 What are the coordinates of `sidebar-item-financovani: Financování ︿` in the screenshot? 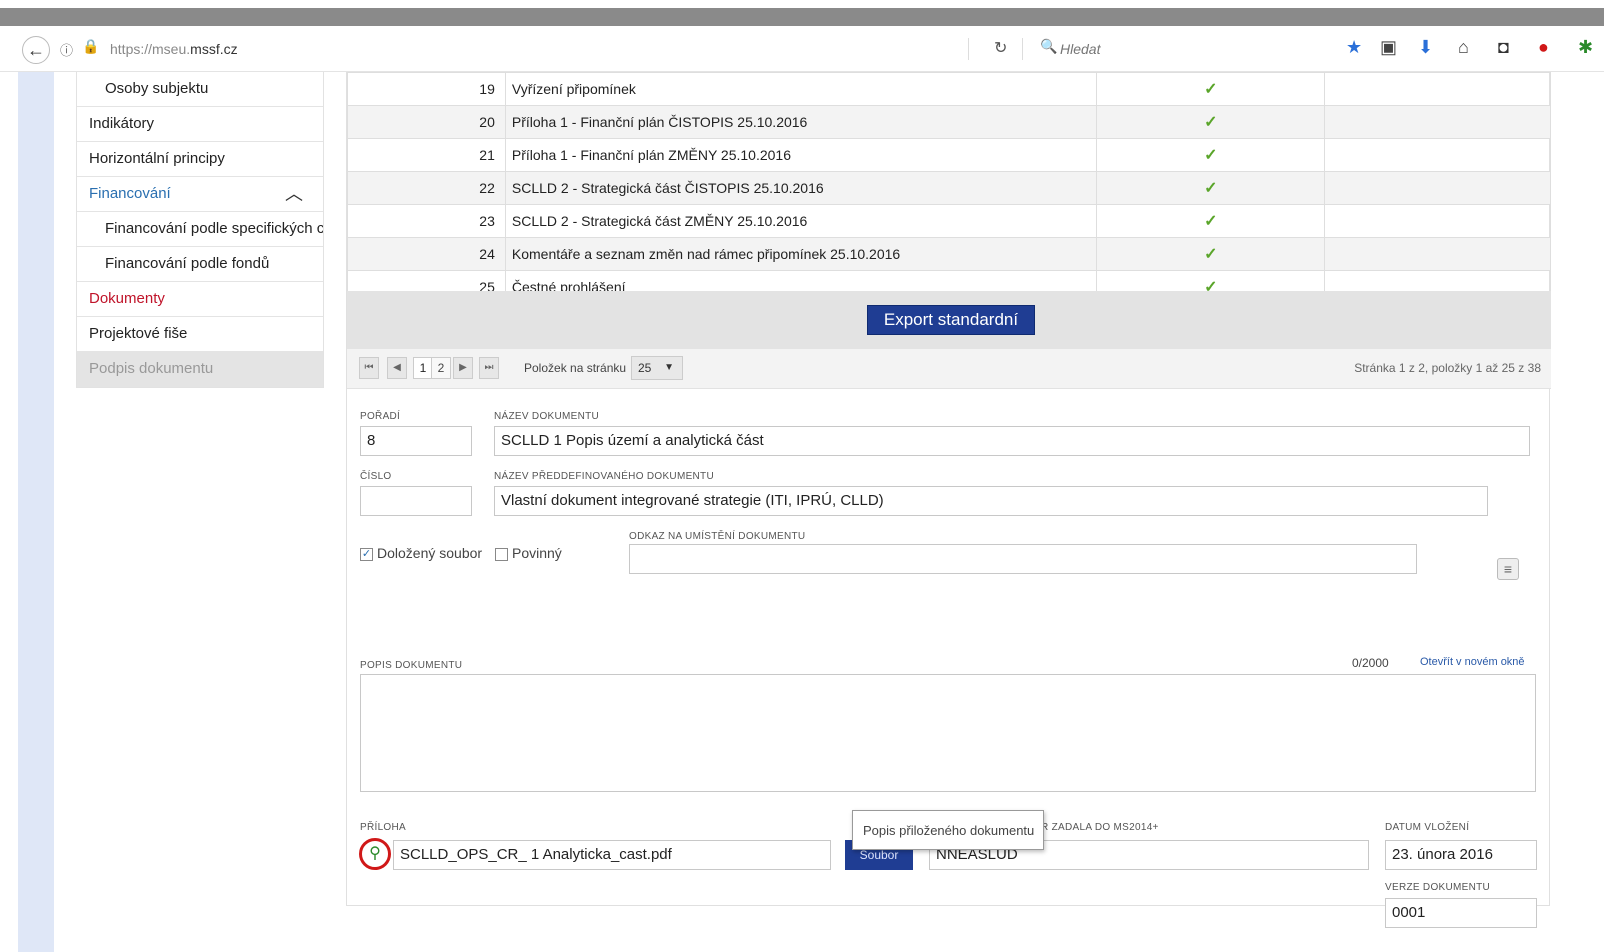 It's located at (200, 194).